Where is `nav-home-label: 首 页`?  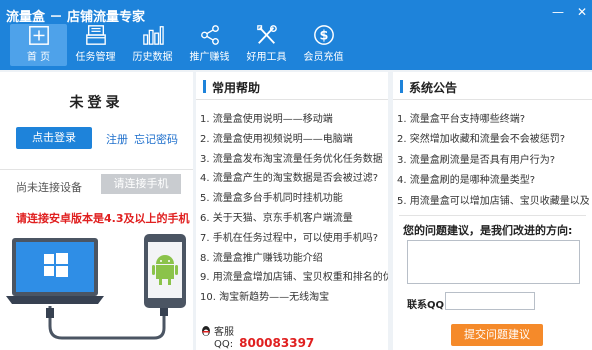 nav-home-label: 首 页 is located at coordinates (38, 57).